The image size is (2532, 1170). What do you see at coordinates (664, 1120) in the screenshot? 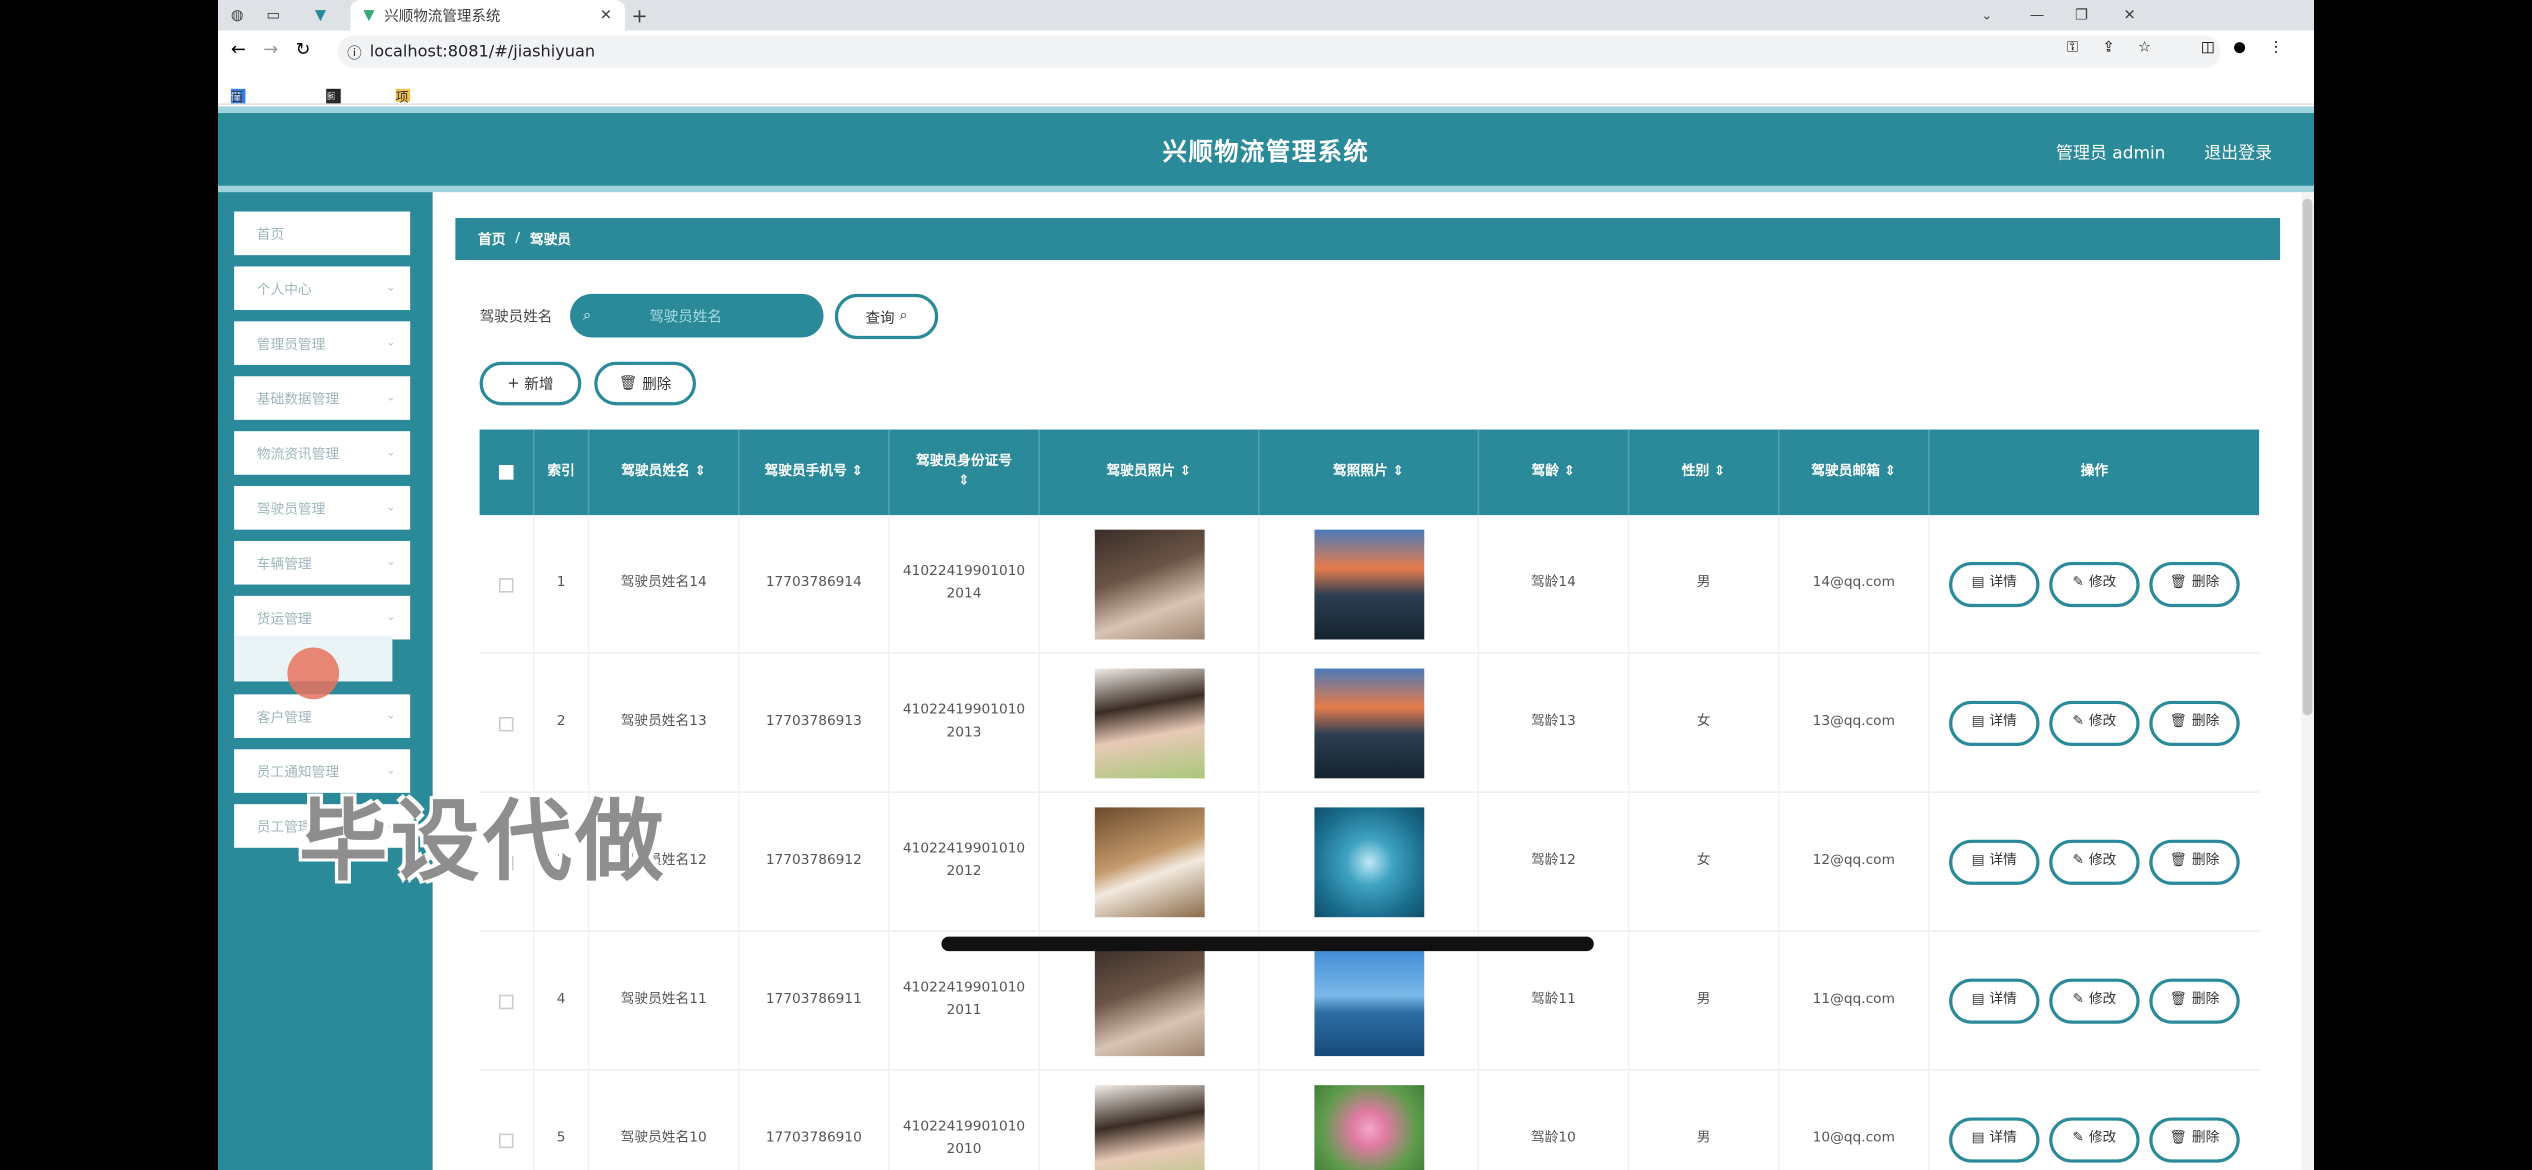
I see `row-name: 驾驶员姓名10` at bounding box center [664, 1120].